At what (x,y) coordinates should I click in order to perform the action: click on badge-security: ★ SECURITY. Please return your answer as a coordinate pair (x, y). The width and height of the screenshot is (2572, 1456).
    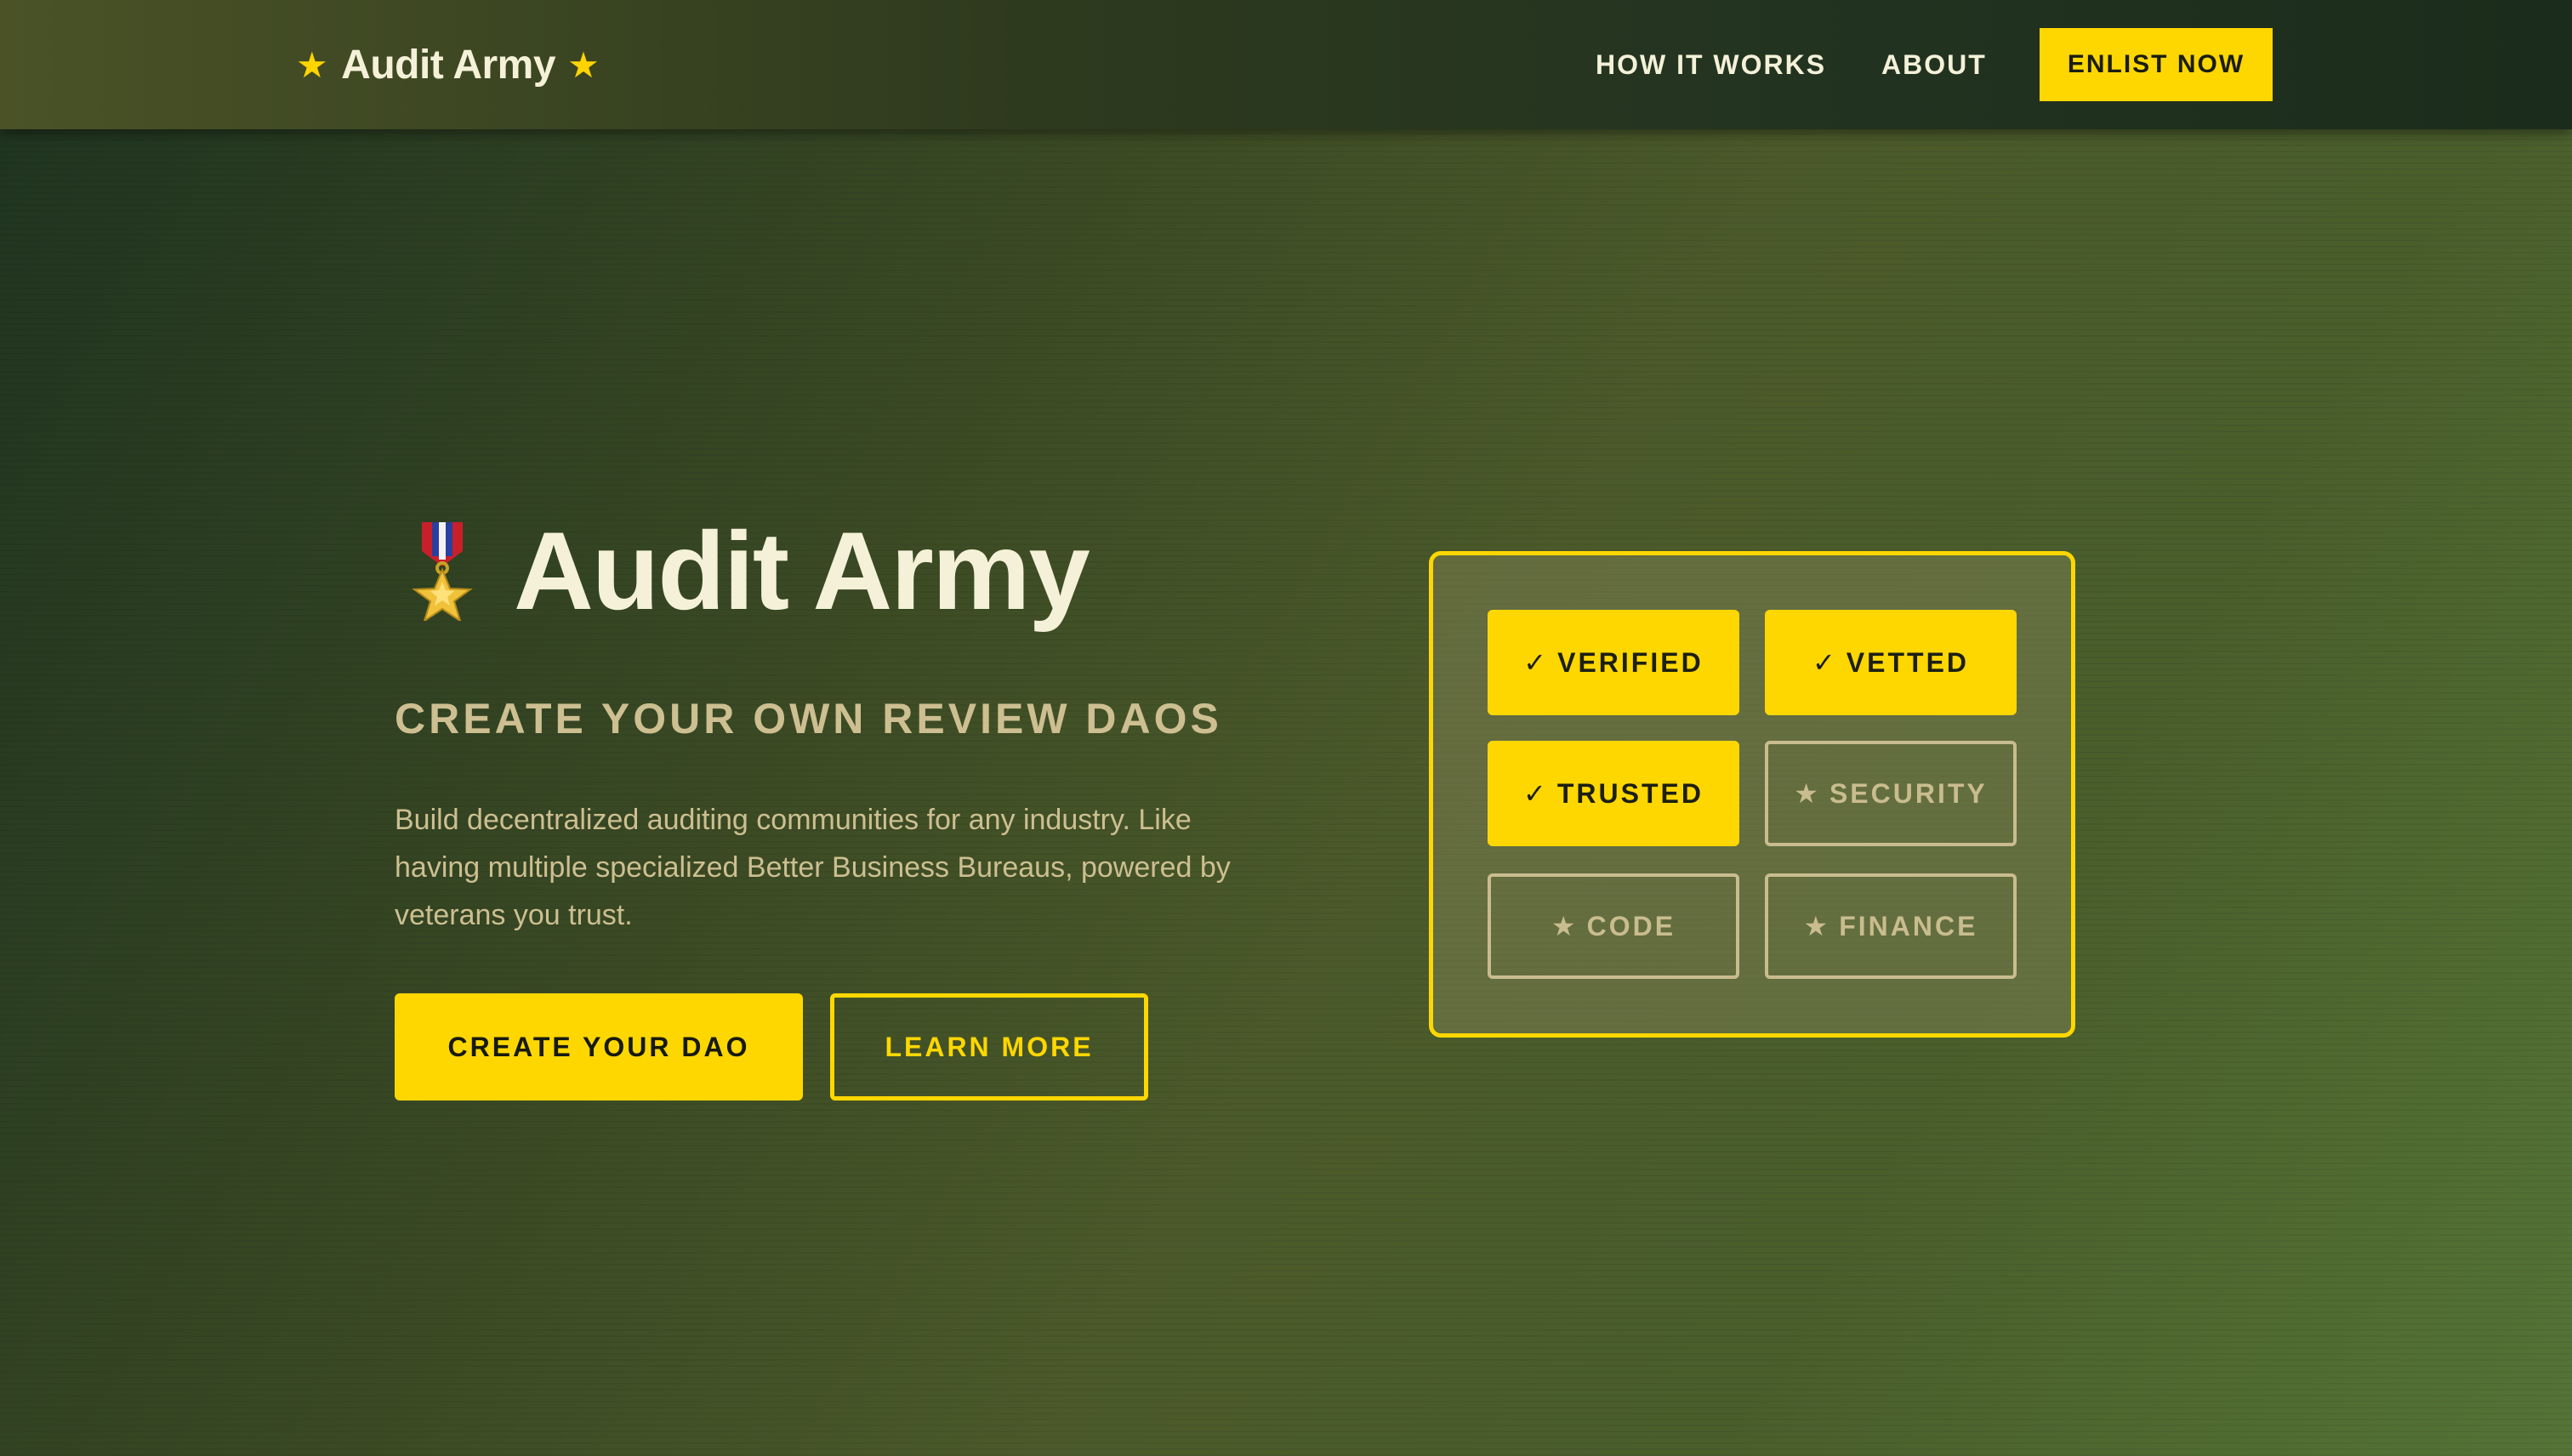
    Looking at the image, I should click on (1891, 793).